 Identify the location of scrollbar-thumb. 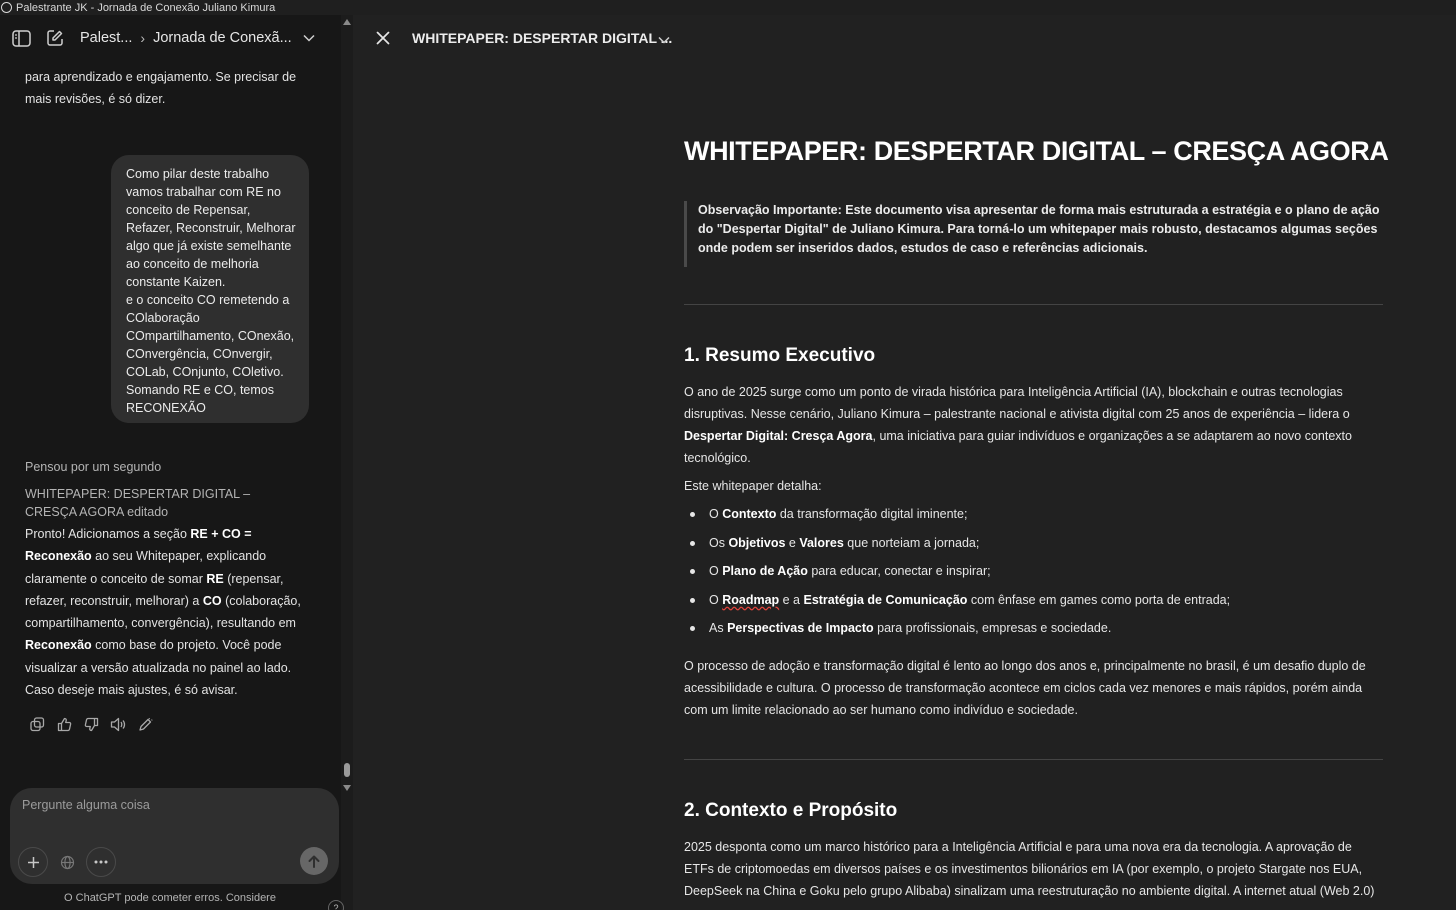
(347, 770).